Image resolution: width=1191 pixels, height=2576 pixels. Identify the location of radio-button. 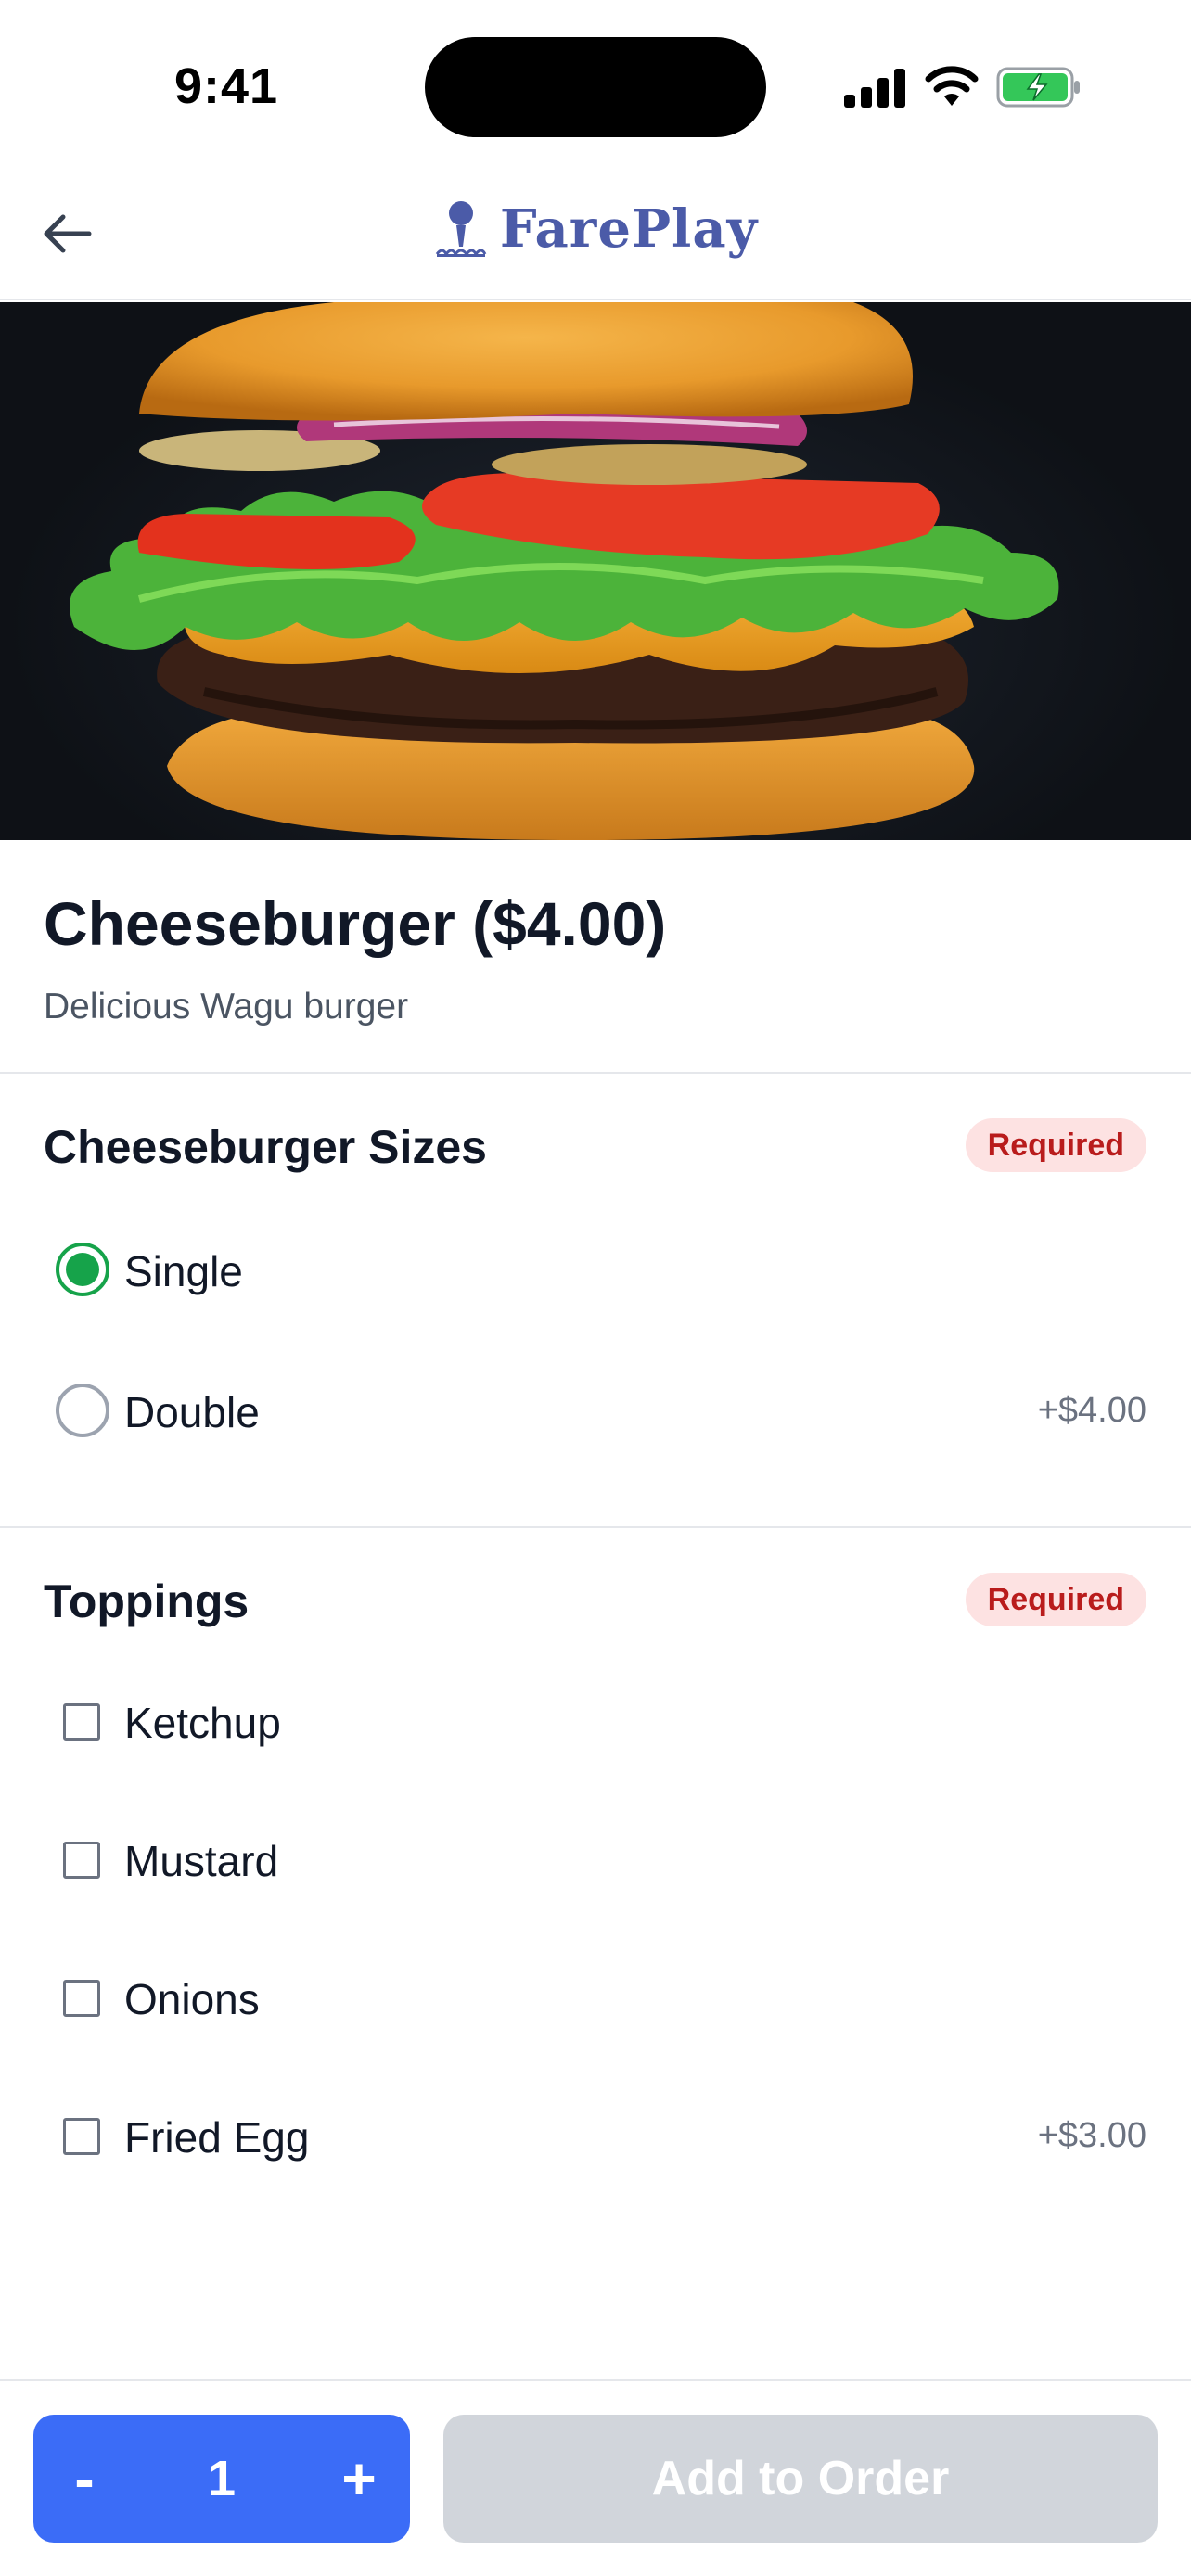
(82, 1411).